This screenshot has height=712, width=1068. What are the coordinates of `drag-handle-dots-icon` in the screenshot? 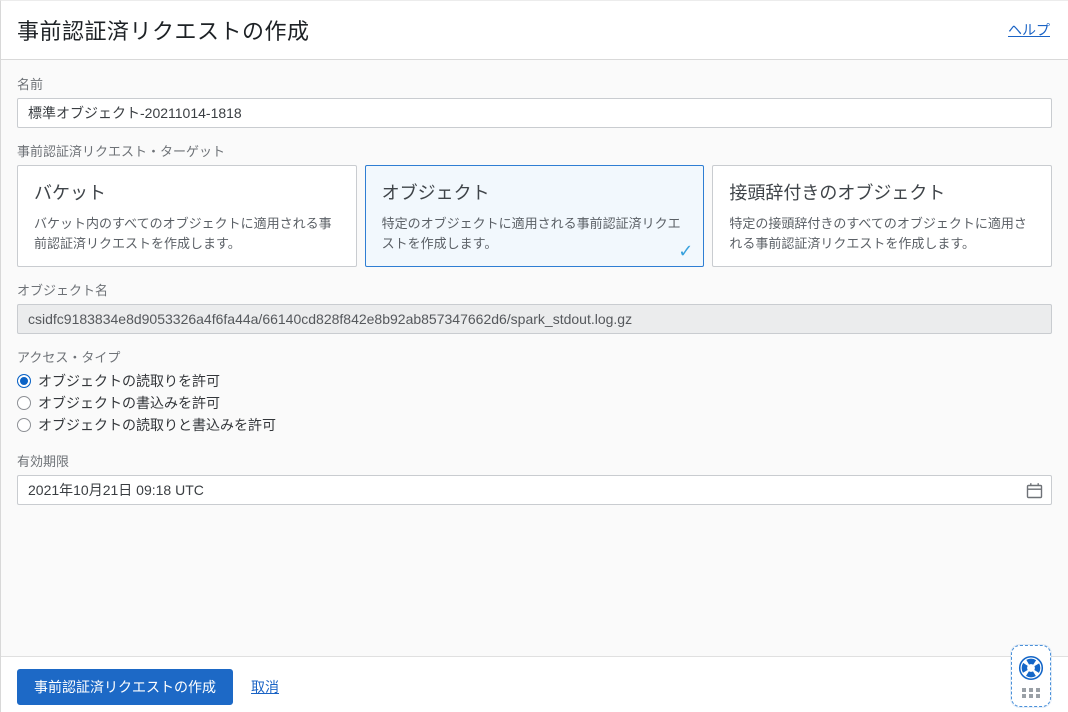 It's located at (1031, 693).